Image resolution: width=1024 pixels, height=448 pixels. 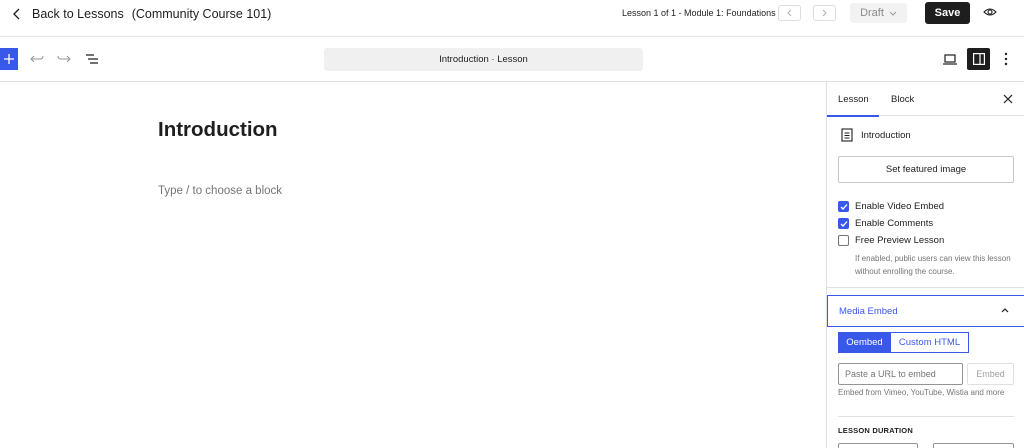 What do you see at coordinates (990, 374) in the screenshot?
I see `embed-button: Embed` at bounding box center [990, 374].